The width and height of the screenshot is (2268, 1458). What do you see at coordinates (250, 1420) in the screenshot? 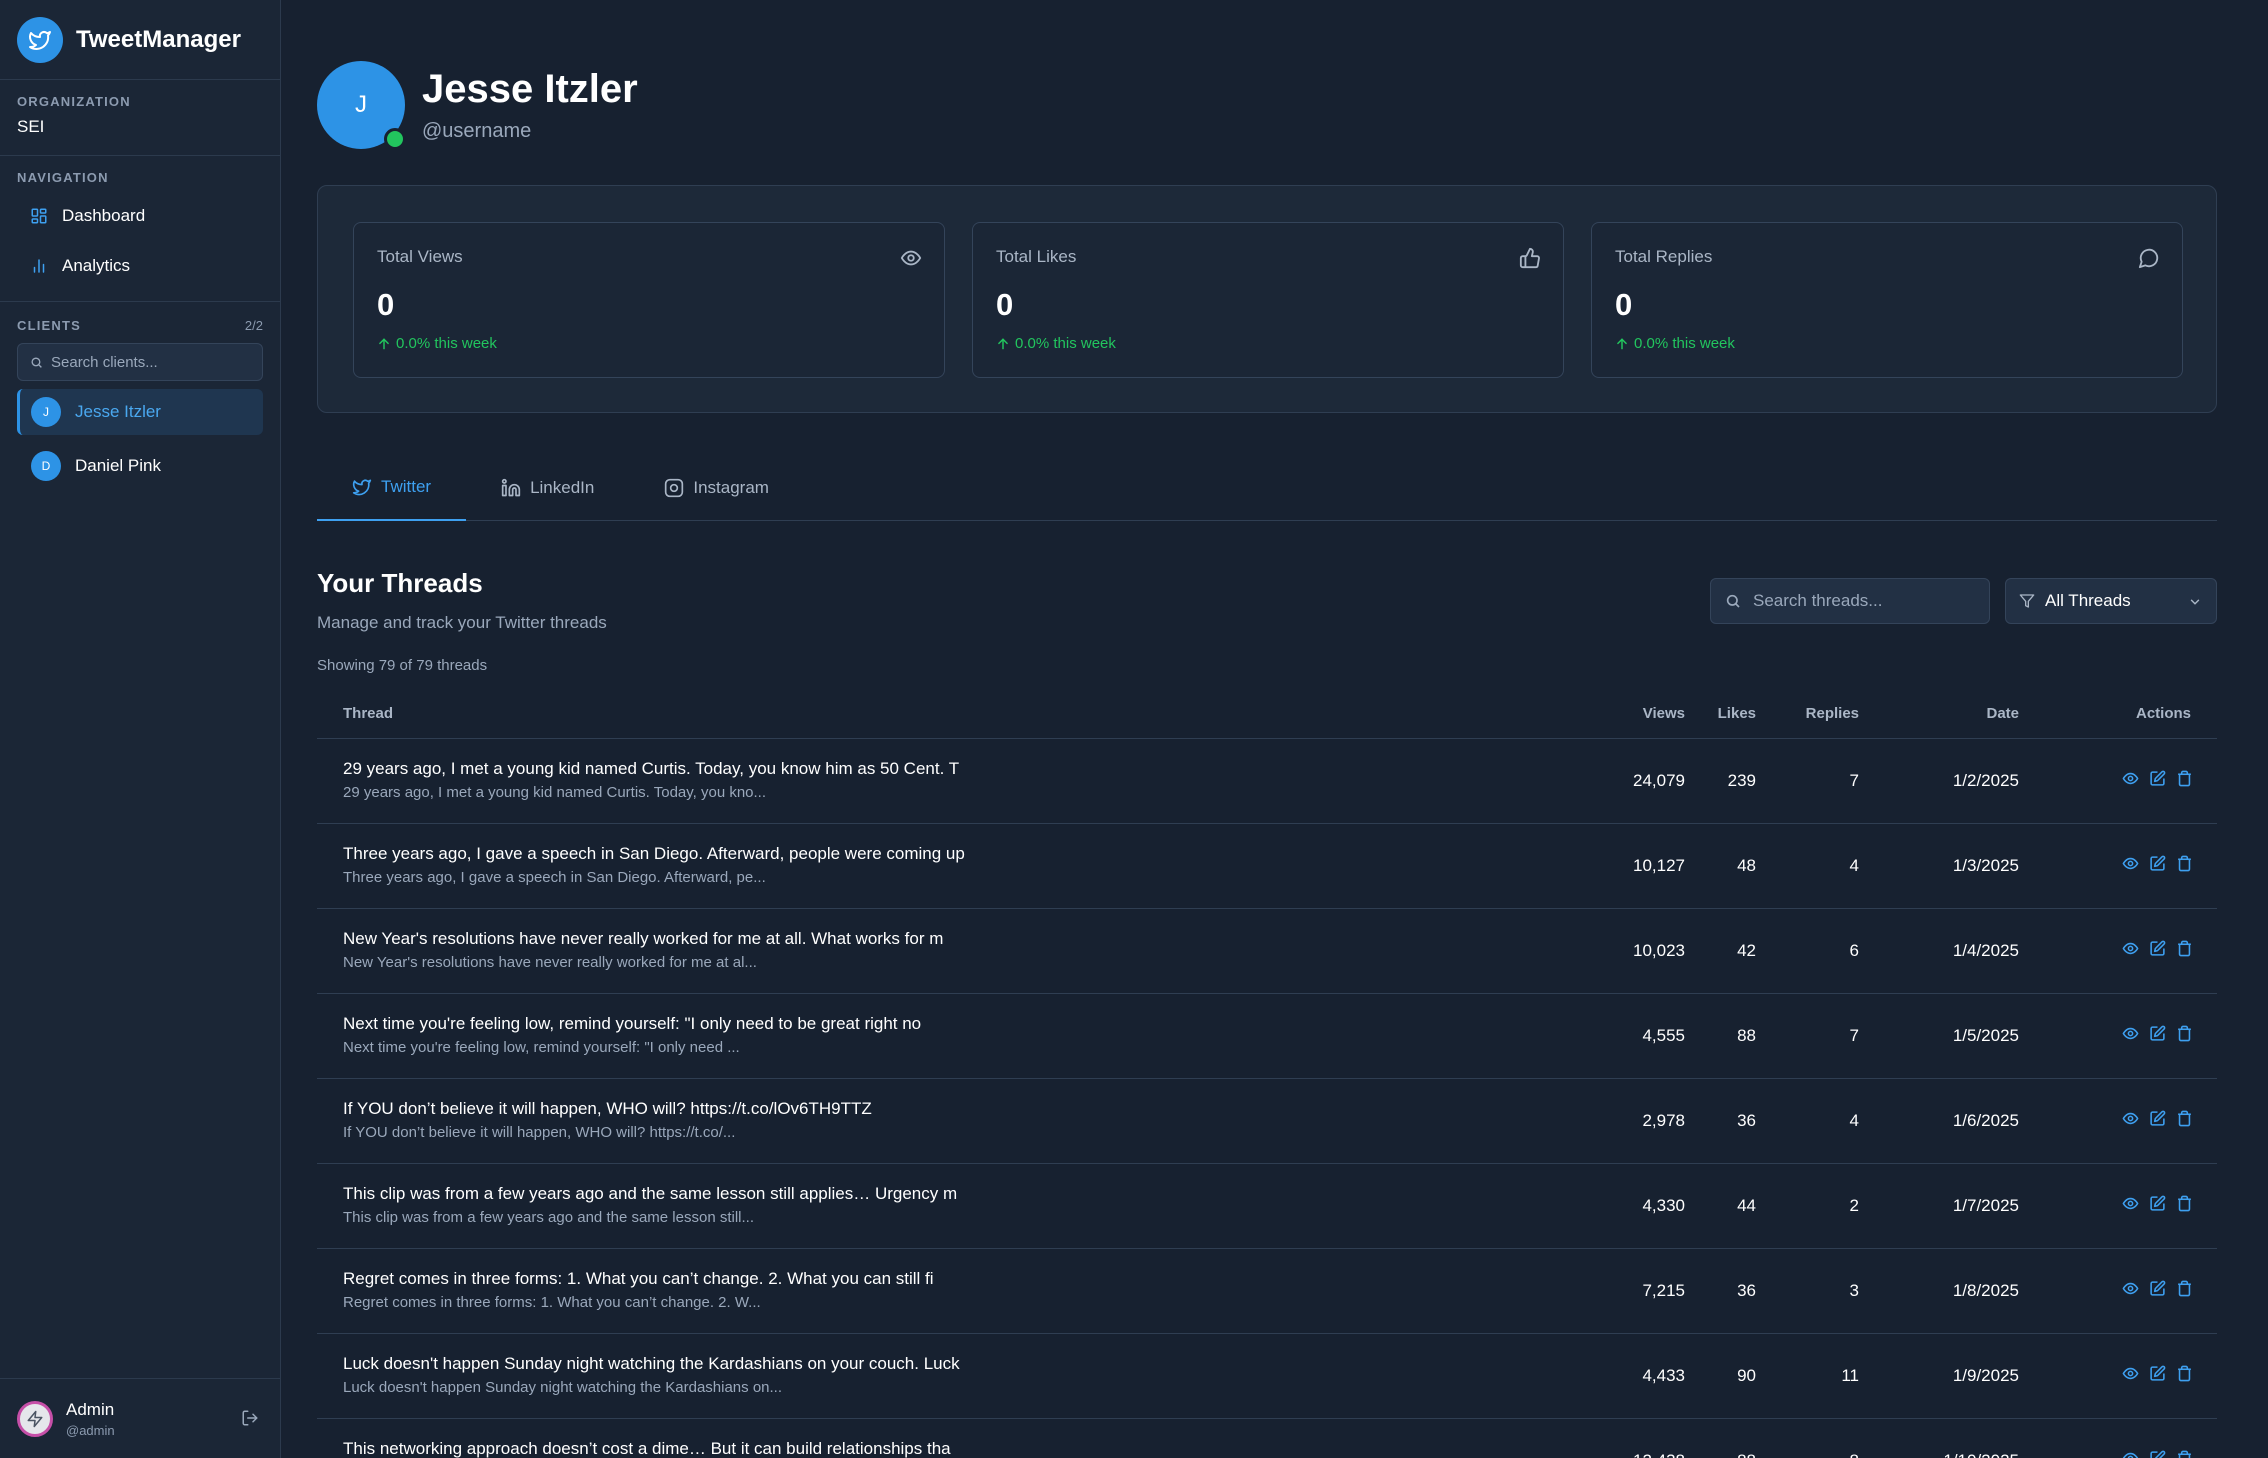
I see `logout-icon` at bounding box center [250, 1420].